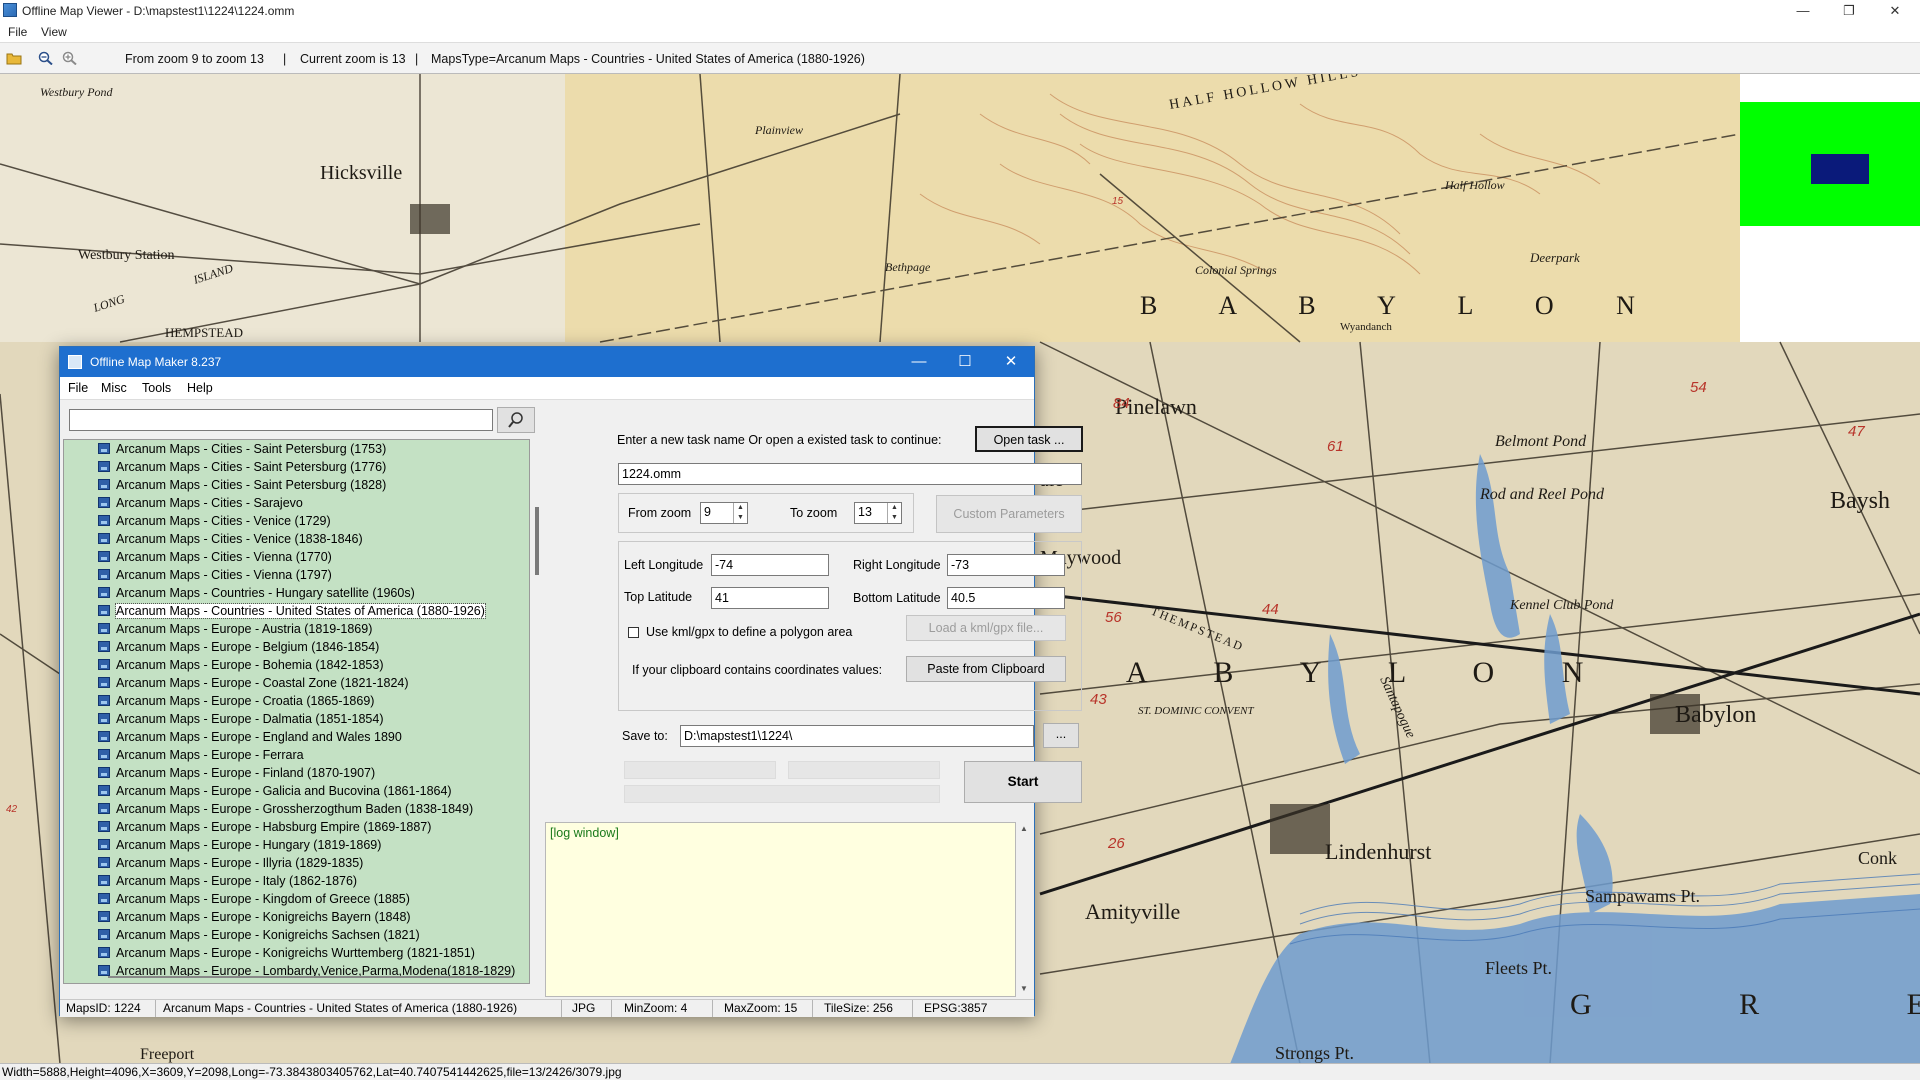 This screenshot has height=1080, width=1920. Describe the element at coordinates (1121, 403) in the screenshot. I see `map-elevation: 84` at that location.